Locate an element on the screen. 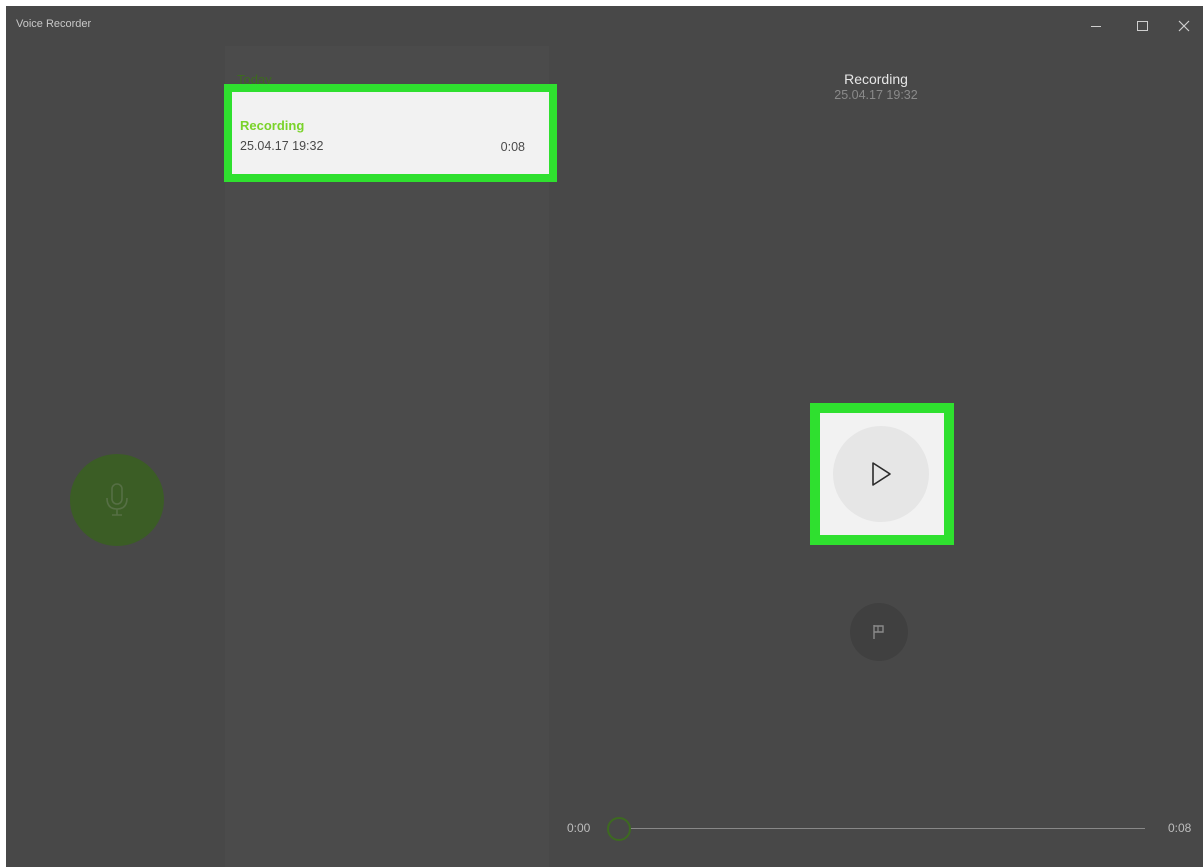 The height and width of the screenshot is (867, 1203). close-button is located at coordinates (1183, 26).